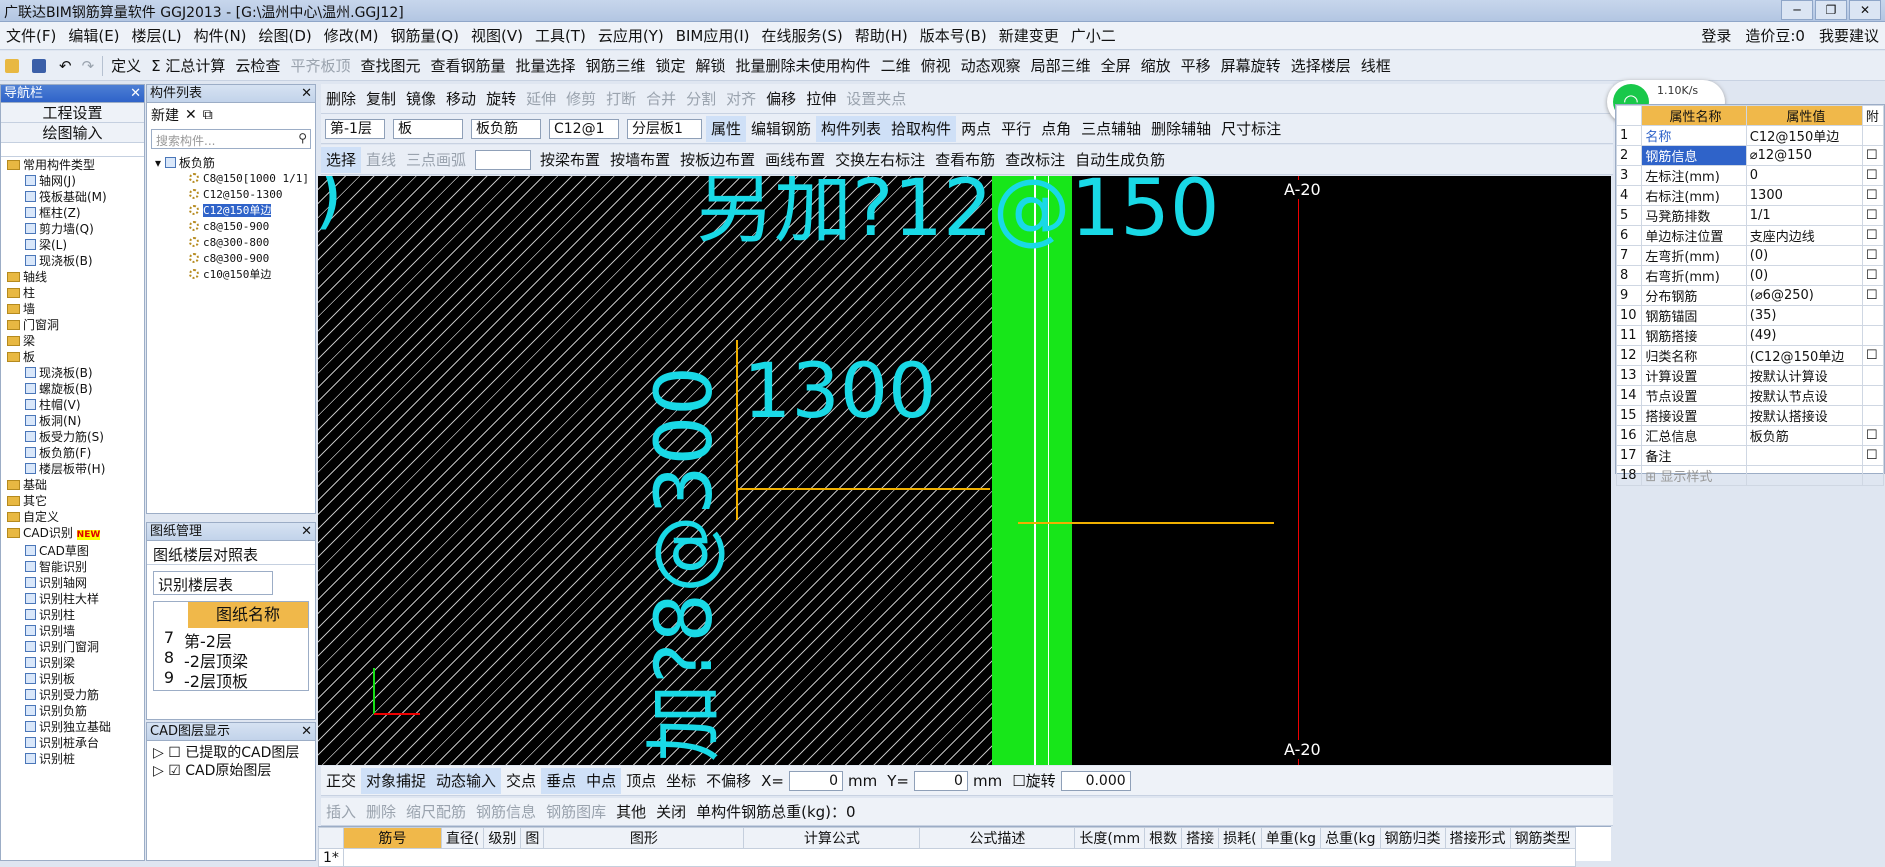  What do you see at coordinates (1750, 235) in the screenshot?
I see `prop-row: 6 单边标注位置 支座内边线 ☐` at bounding box center [1750, 235].